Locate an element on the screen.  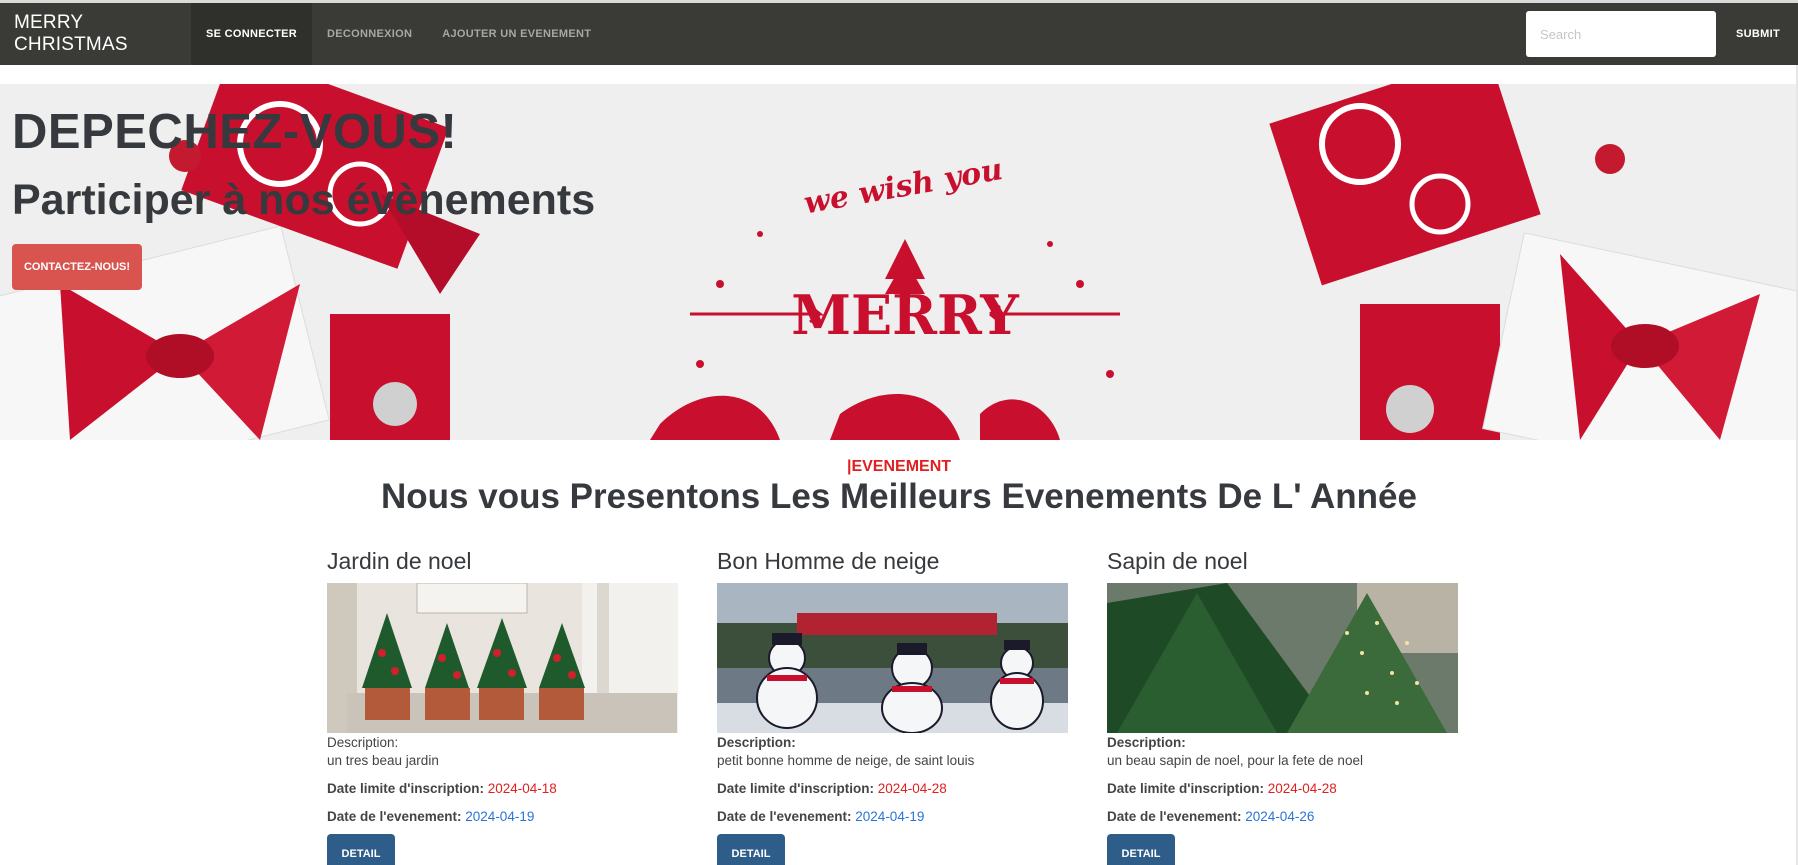
hero-title: DEPECHEZ-VOUS! is located at coordinates (235, 132).